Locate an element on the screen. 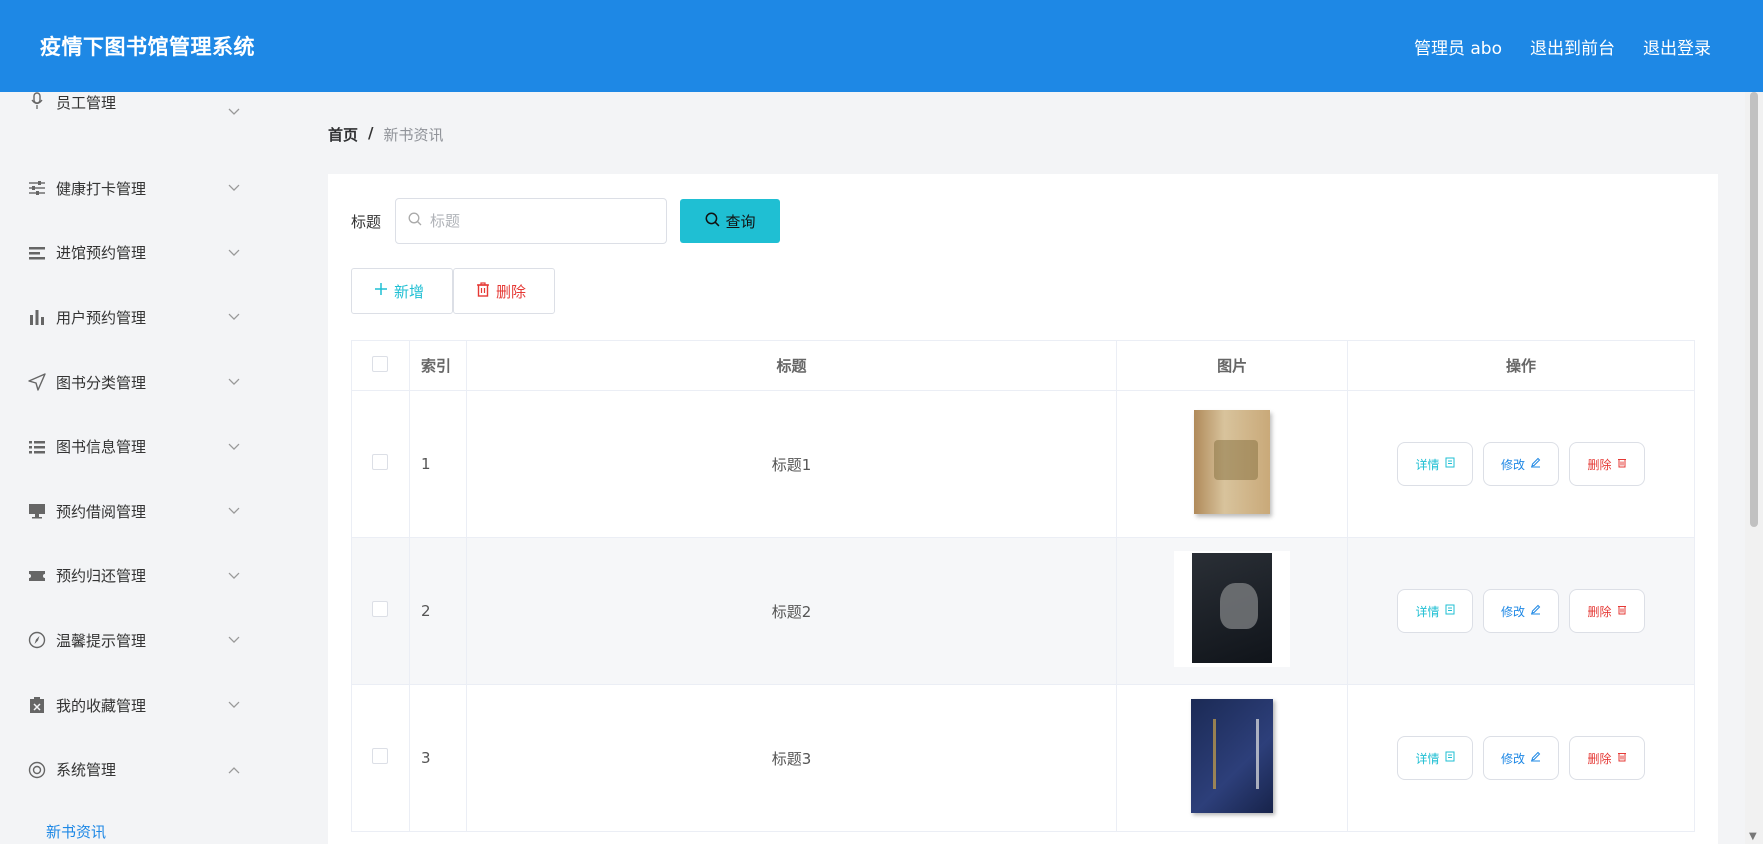 Image resolution: width=1763 pixels, height=844 pixels. row-checkbox-cell is located at coordinates (380, 611).